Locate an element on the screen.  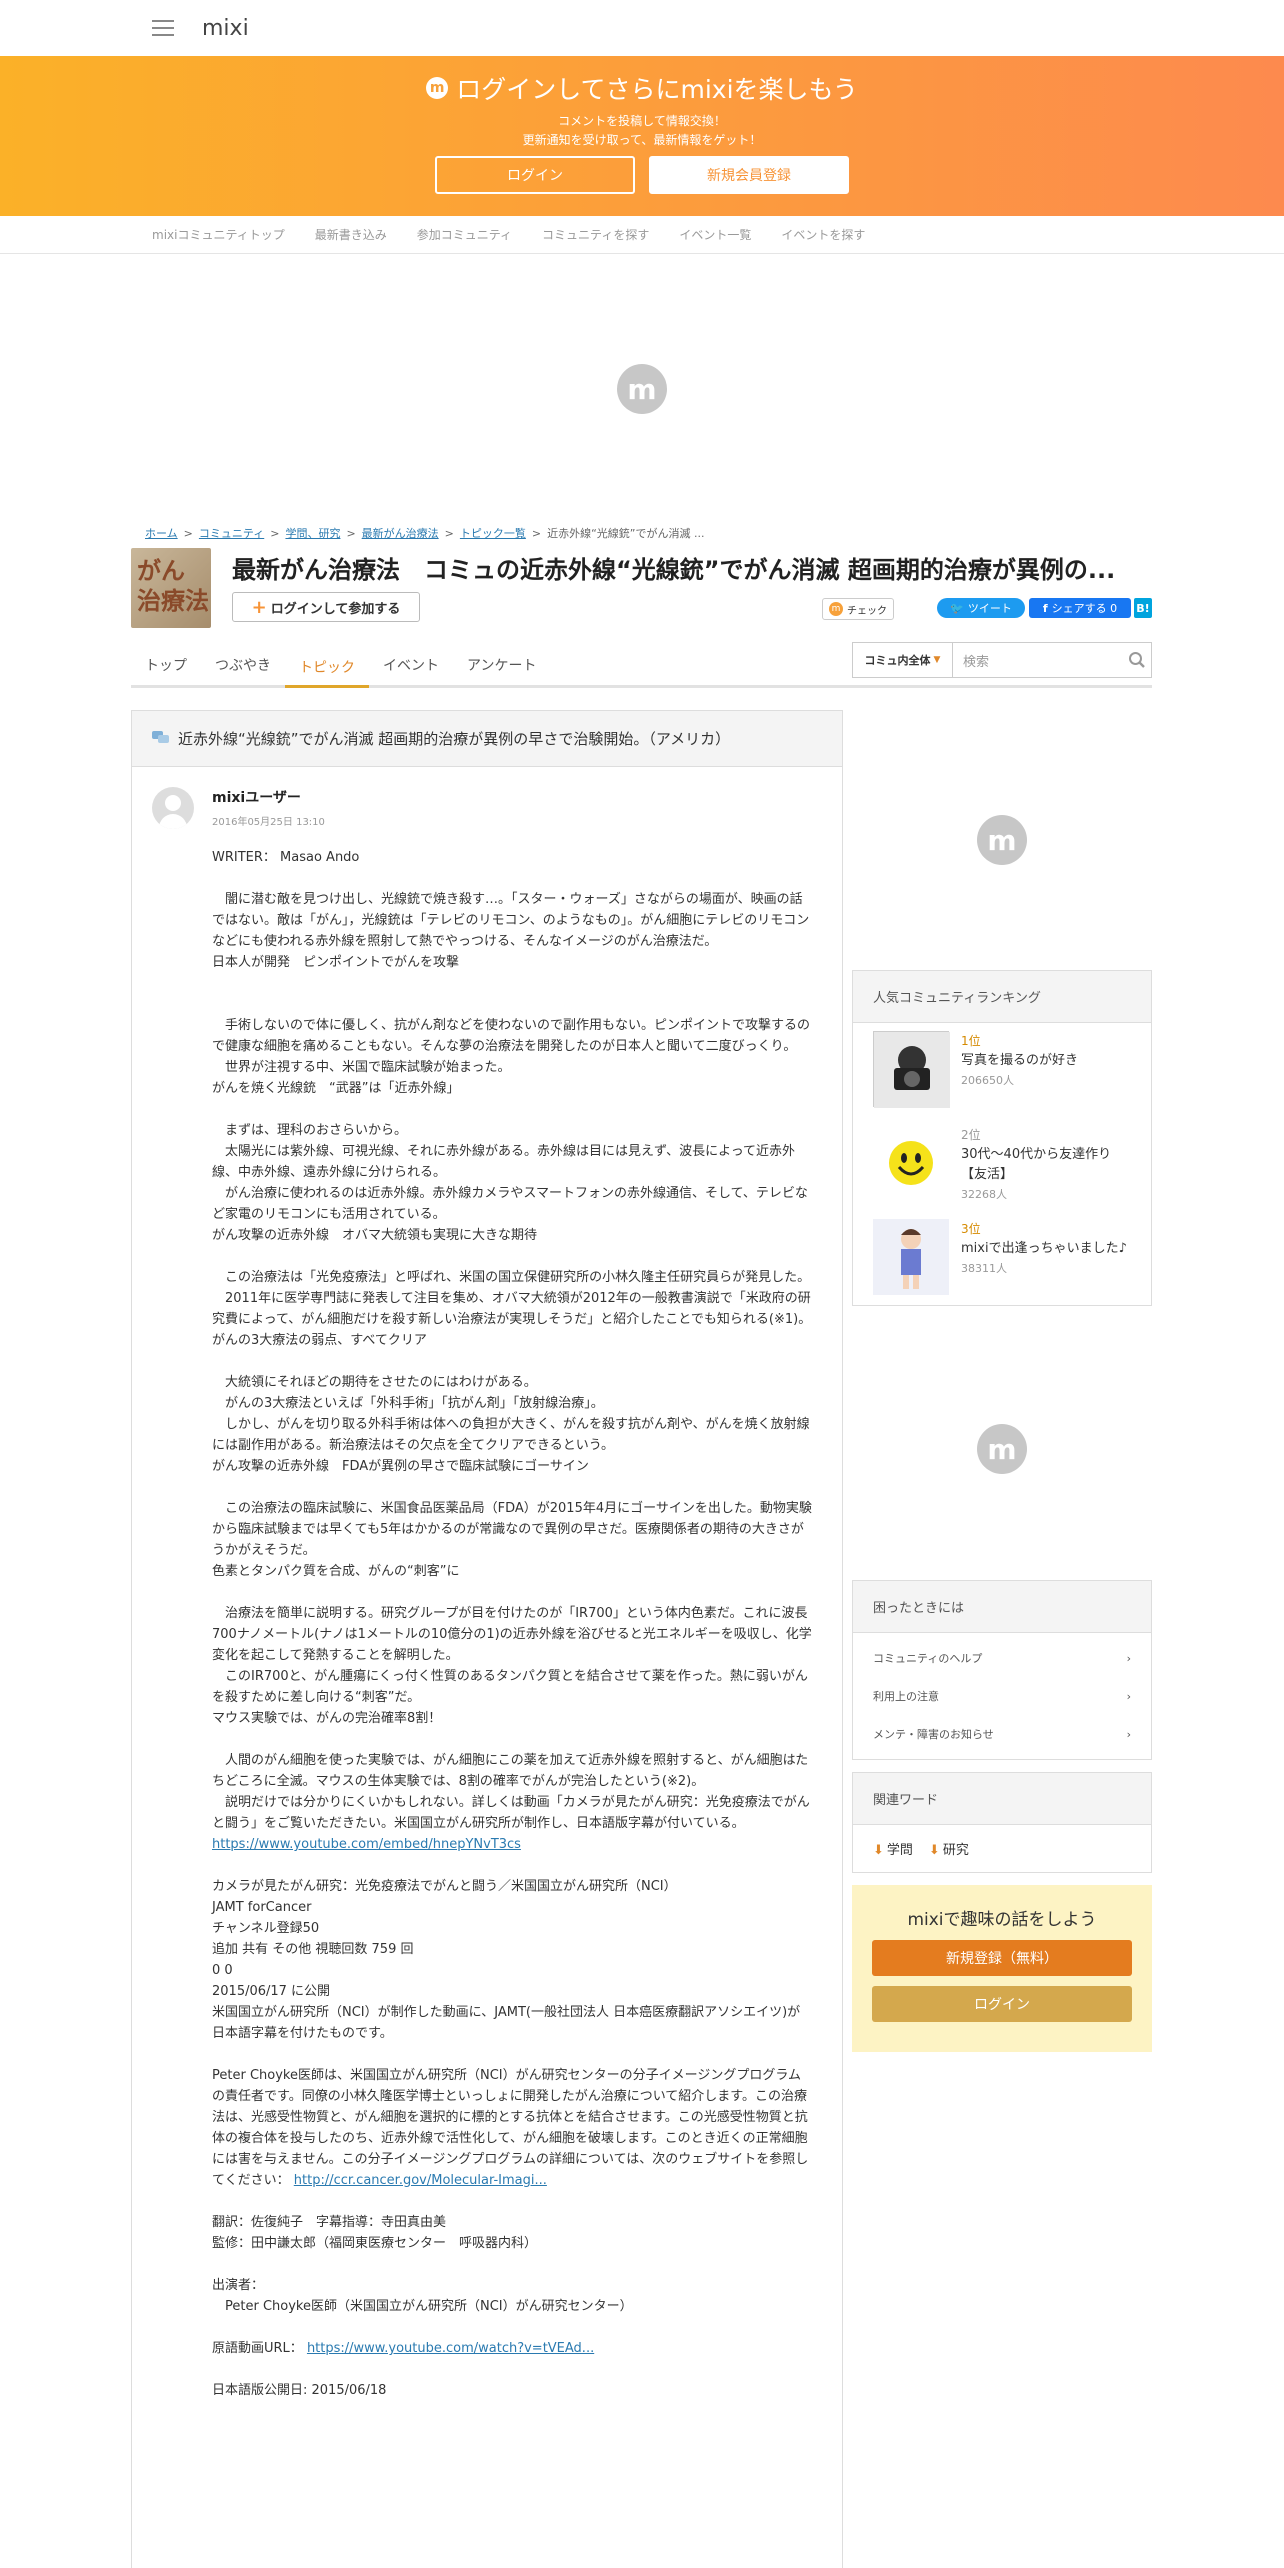
sidebar-ad-slot: m is located at coordinates (1002, 840).